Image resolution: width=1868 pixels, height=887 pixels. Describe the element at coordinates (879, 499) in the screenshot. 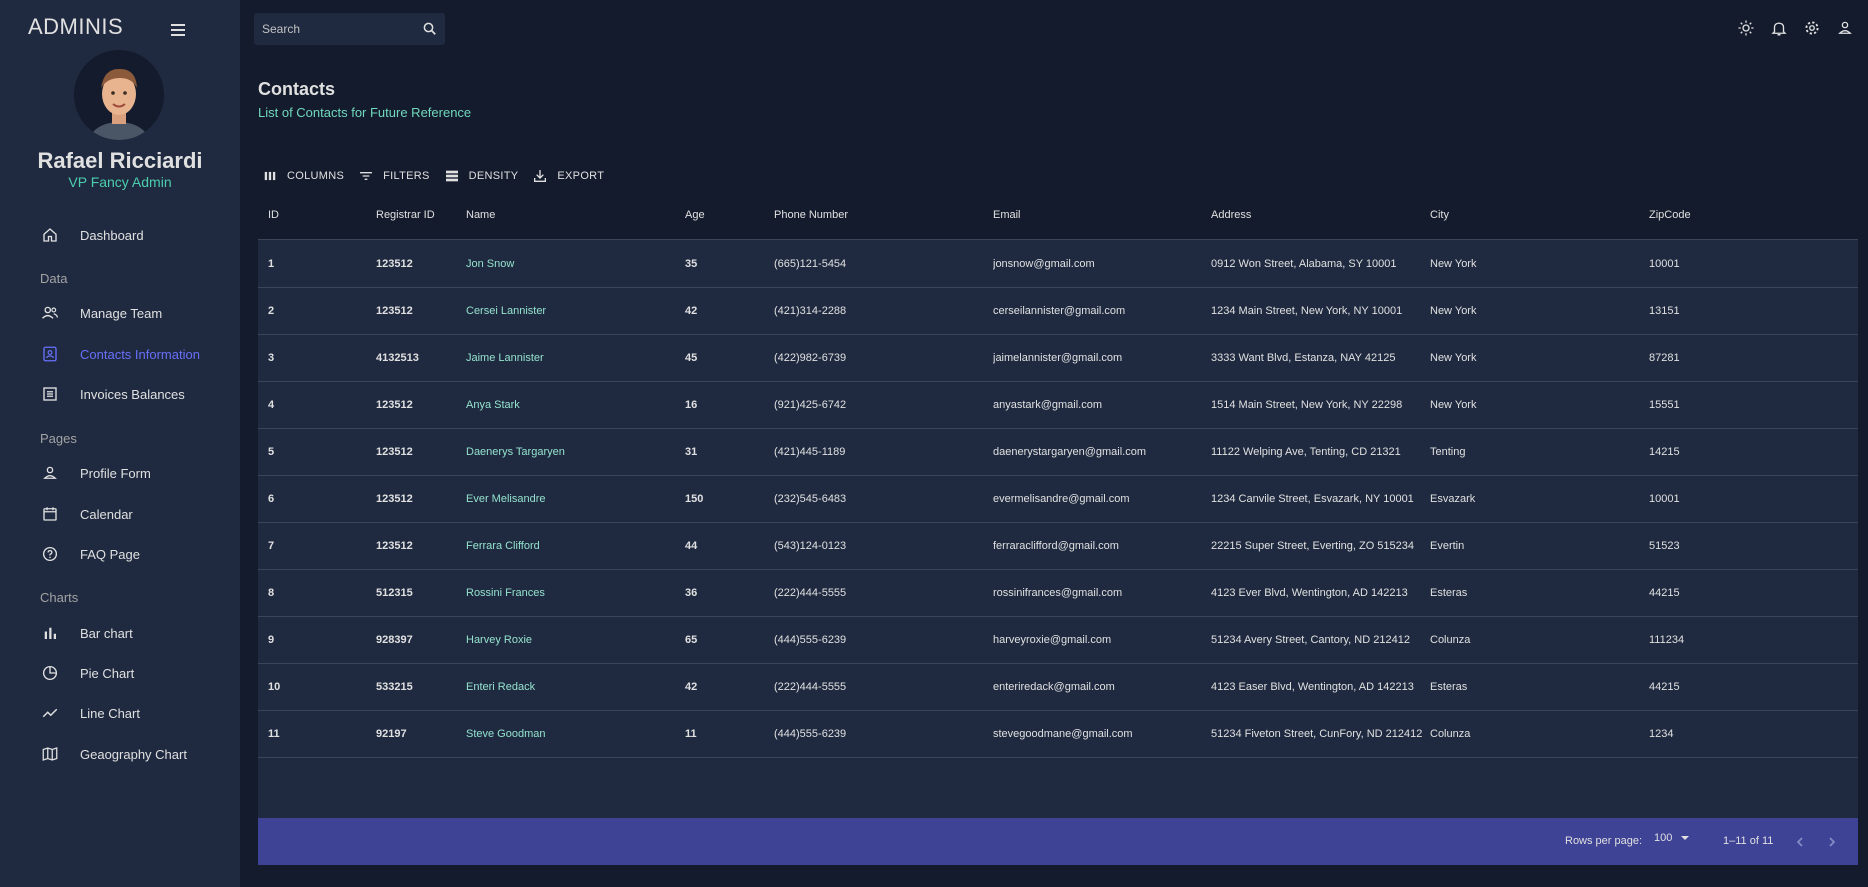

I see `table-cell-phone: (232)545-6483` at that location.